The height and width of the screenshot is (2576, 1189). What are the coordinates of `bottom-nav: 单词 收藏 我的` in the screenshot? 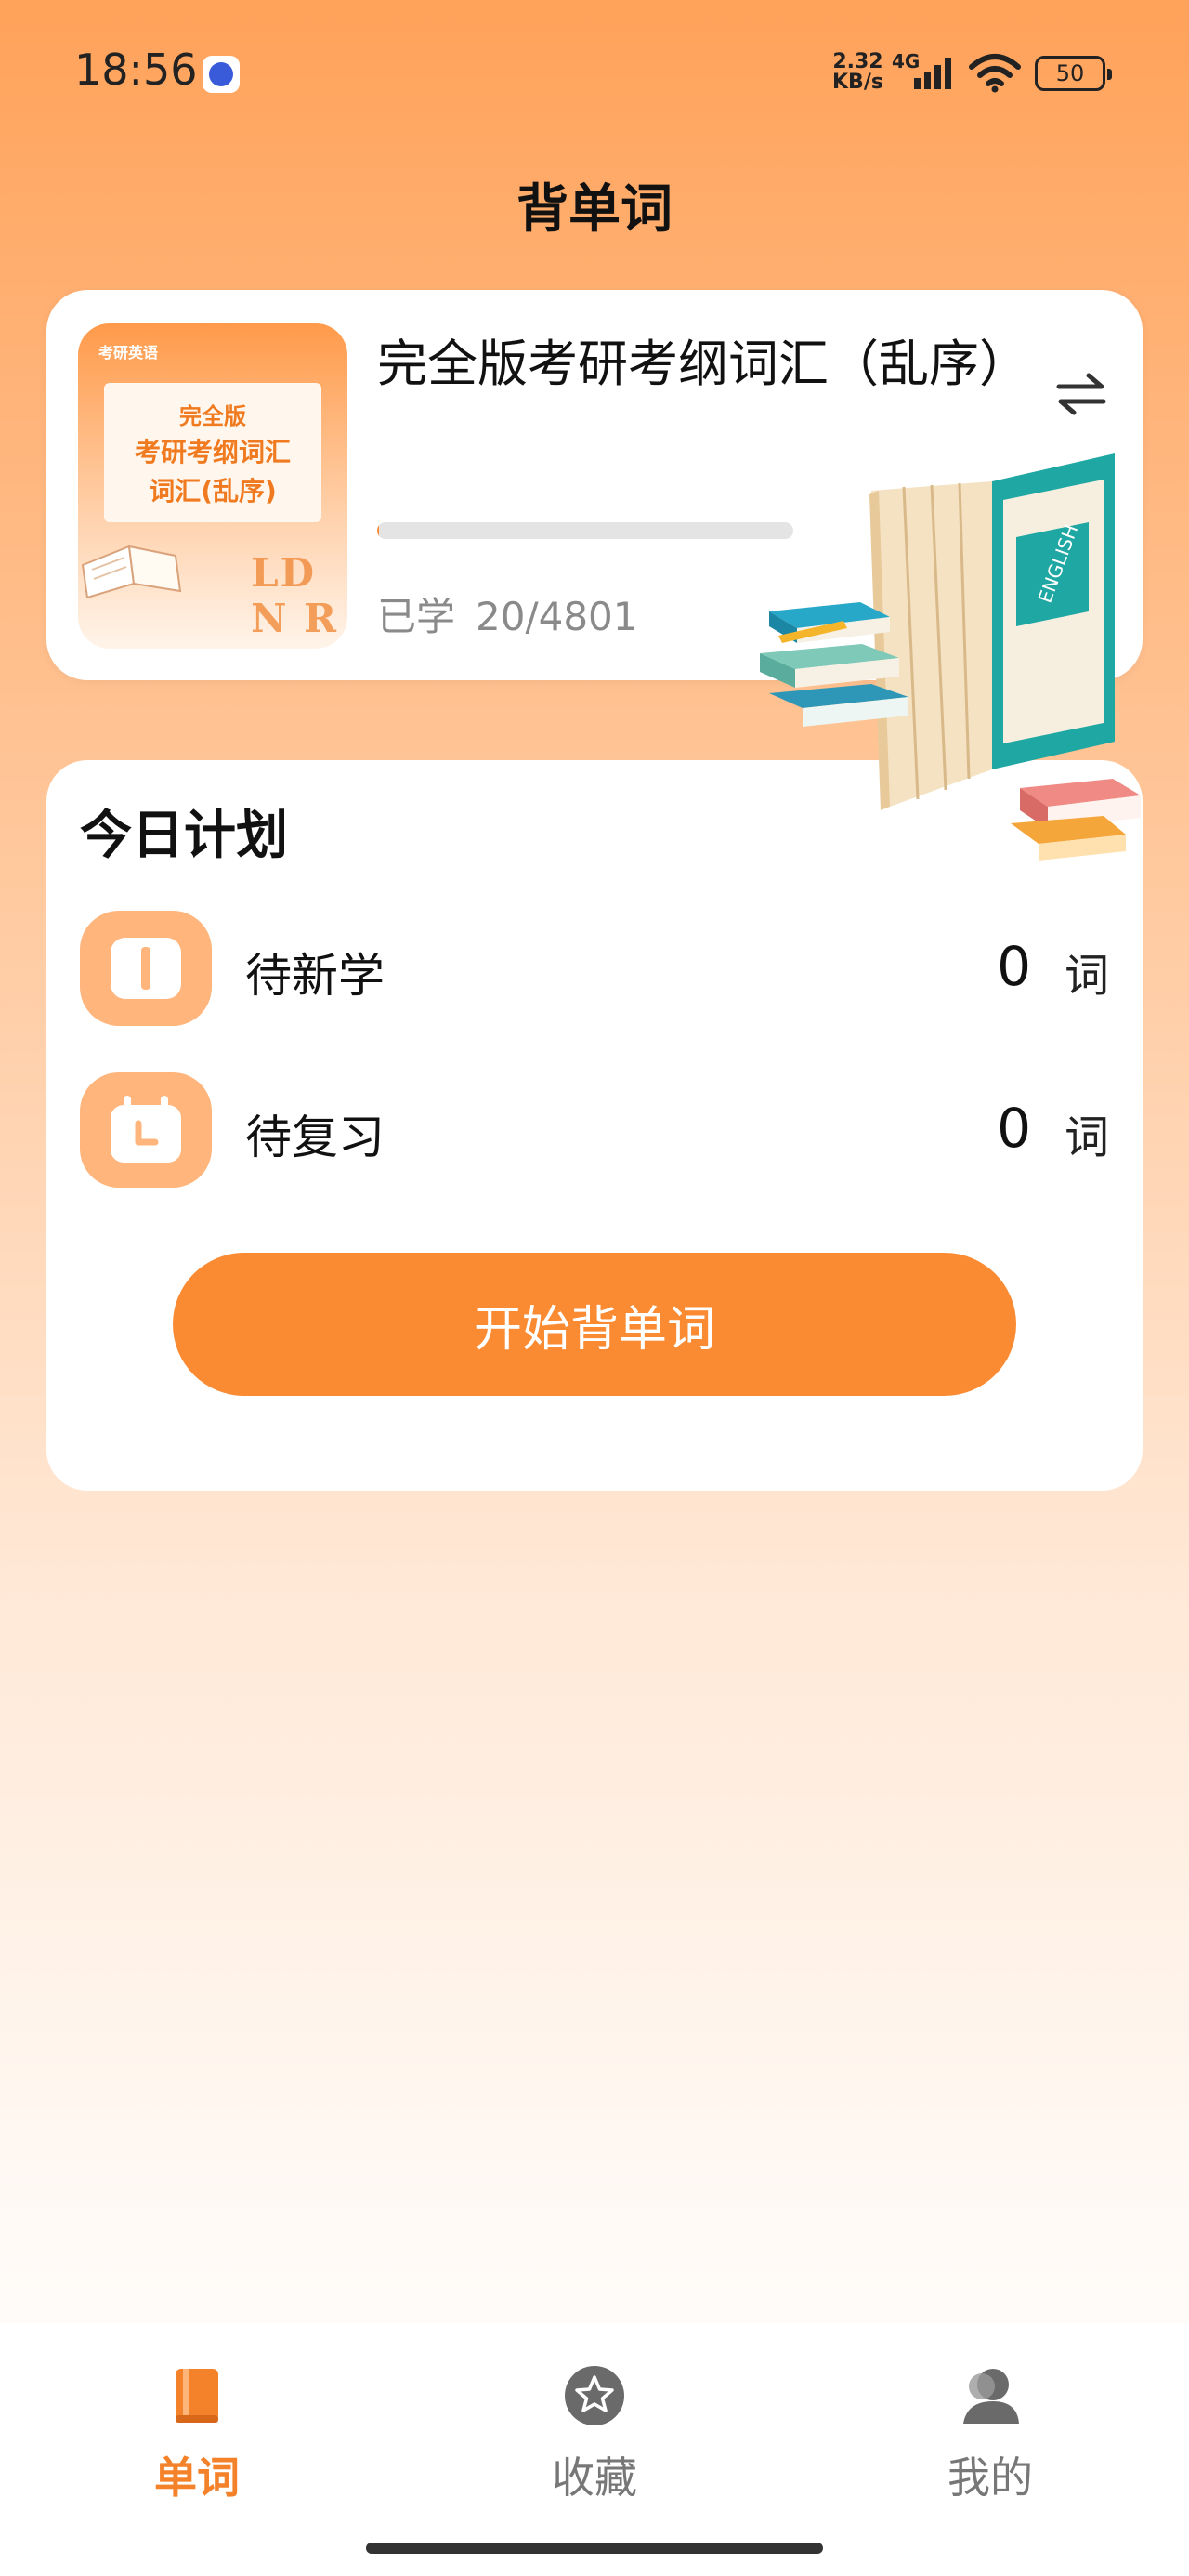 It's located at (594, 2449).